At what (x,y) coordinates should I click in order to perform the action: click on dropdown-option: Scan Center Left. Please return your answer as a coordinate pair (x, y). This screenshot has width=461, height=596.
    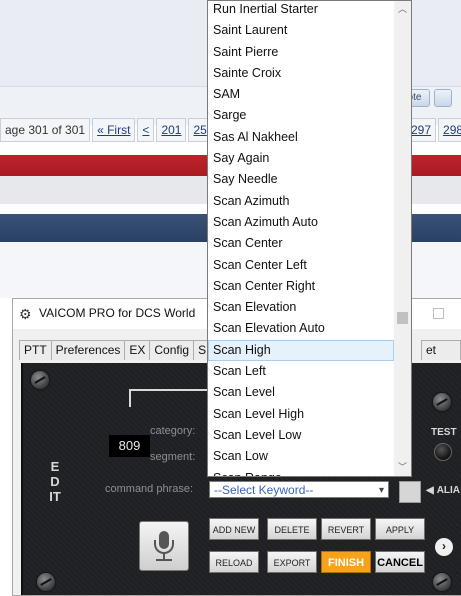
    Looking at the image, I should click on (301, 265).